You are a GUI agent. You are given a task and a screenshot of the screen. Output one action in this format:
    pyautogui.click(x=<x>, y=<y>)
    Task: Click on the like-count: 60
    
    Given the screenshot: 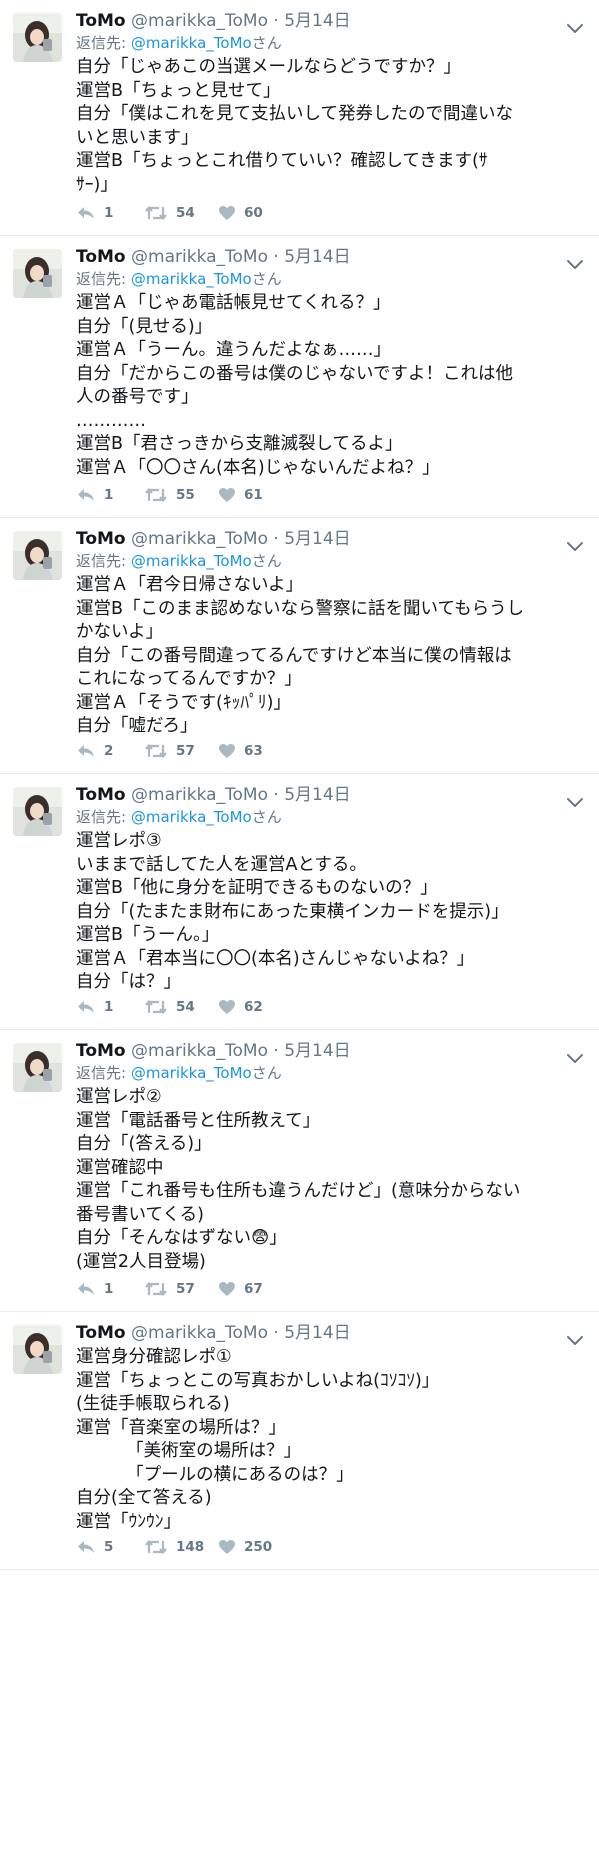 What is the action you would take?
    pyautogui.click(x=253, y=213)
    